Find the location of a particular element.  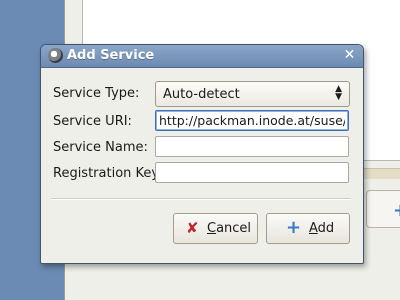

cancel-label: Cancel is located at coordinates (229, 228).